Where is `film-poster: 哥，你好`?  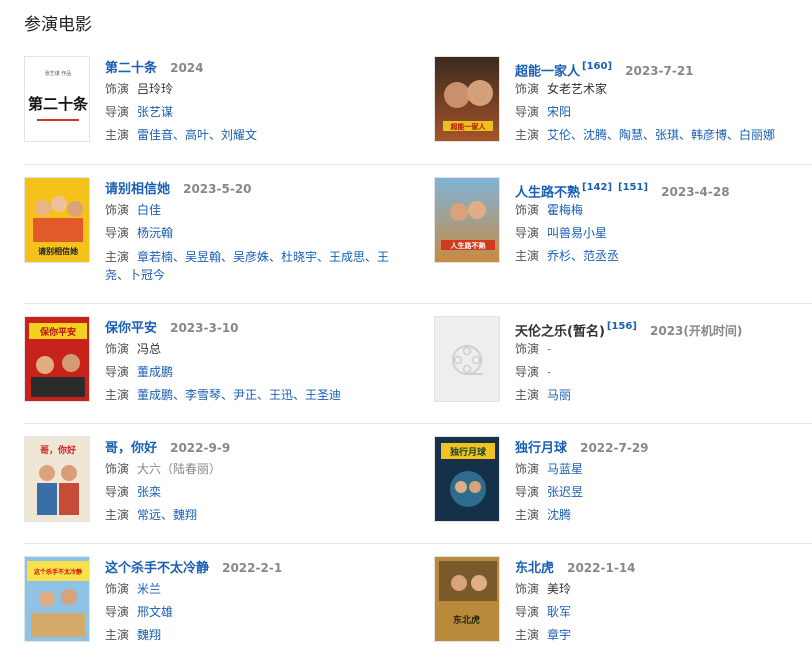 film-poster: 哥，你好 is located at coordinates (57, 479).